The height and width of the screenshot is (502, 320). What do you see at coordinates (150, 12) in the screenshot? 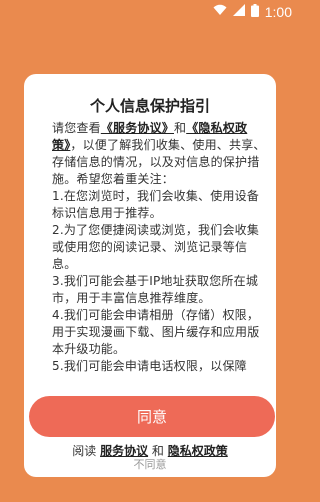
I see `status-bar: 1:00` at bounding box center [150, 12].